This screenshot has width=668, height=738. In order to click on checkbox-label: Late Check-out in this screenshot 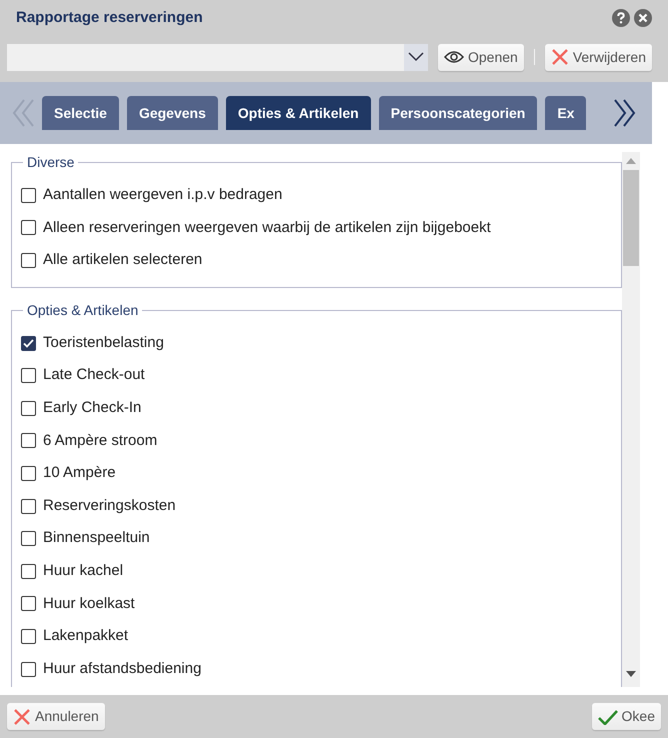, I will do `click(94, 375)`.